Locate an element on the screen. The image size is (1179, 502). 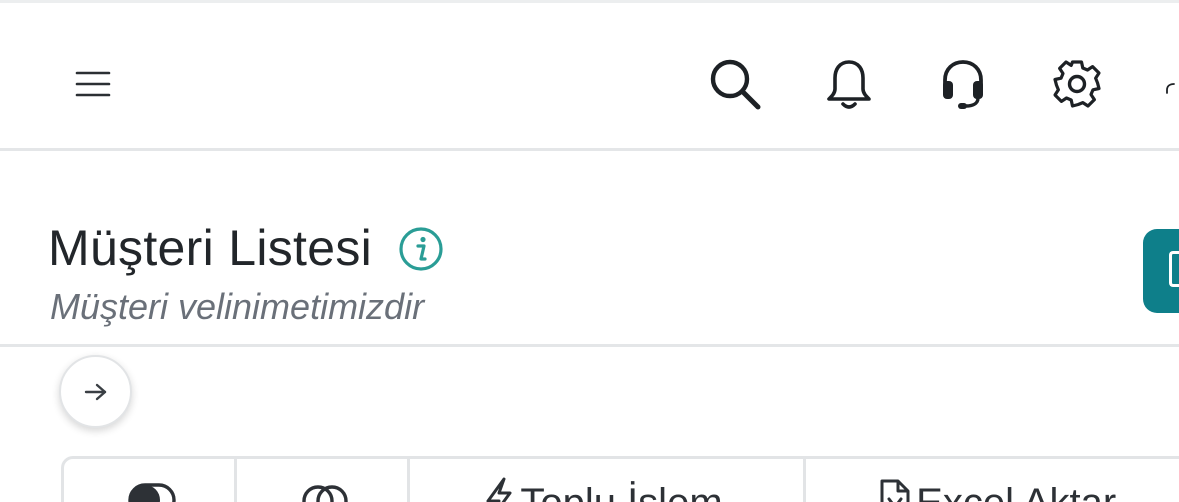
bulk-action-button: Toplu İşlem is located at coordinates (608, 480).